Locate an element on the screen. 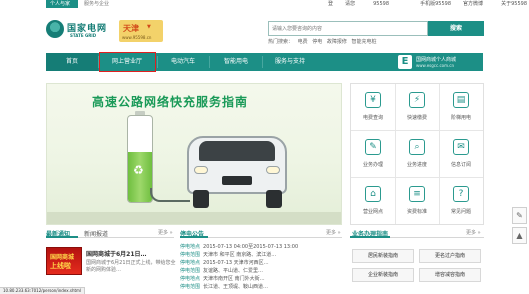 Image resolution: width=529 pixels, height=294 pixels. guide-button: 更名过户指南 is located at coordinates (450, 256).